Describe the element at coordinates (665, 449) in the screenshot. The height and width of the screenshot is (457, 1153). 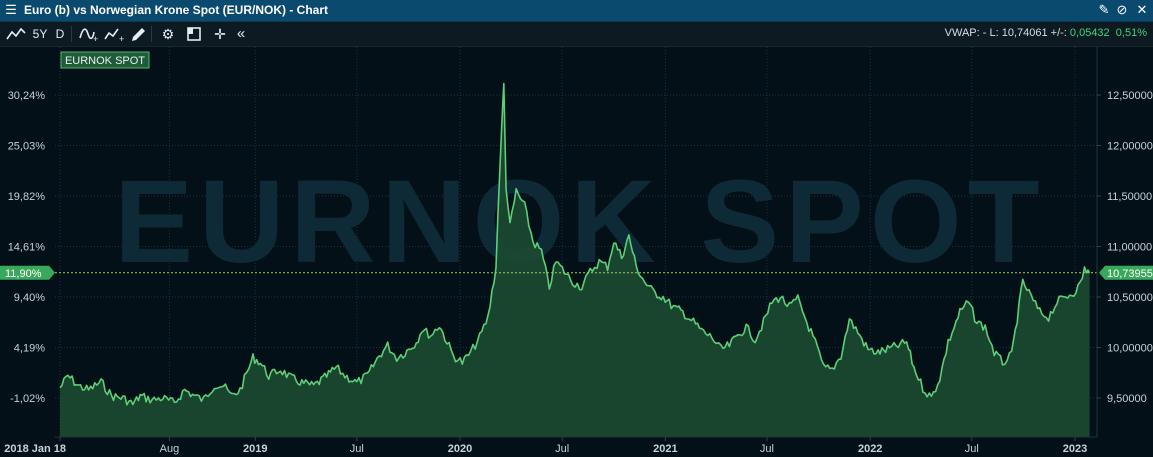
I see `x-tick-label: 2021` at that location.